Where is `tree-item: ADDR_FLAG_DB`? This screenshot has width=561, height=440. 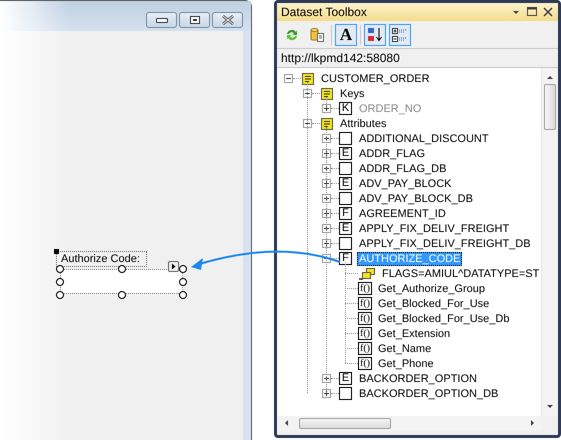 tree-item: ADDR_FLAG_DB is located at coordinates (402, 169).